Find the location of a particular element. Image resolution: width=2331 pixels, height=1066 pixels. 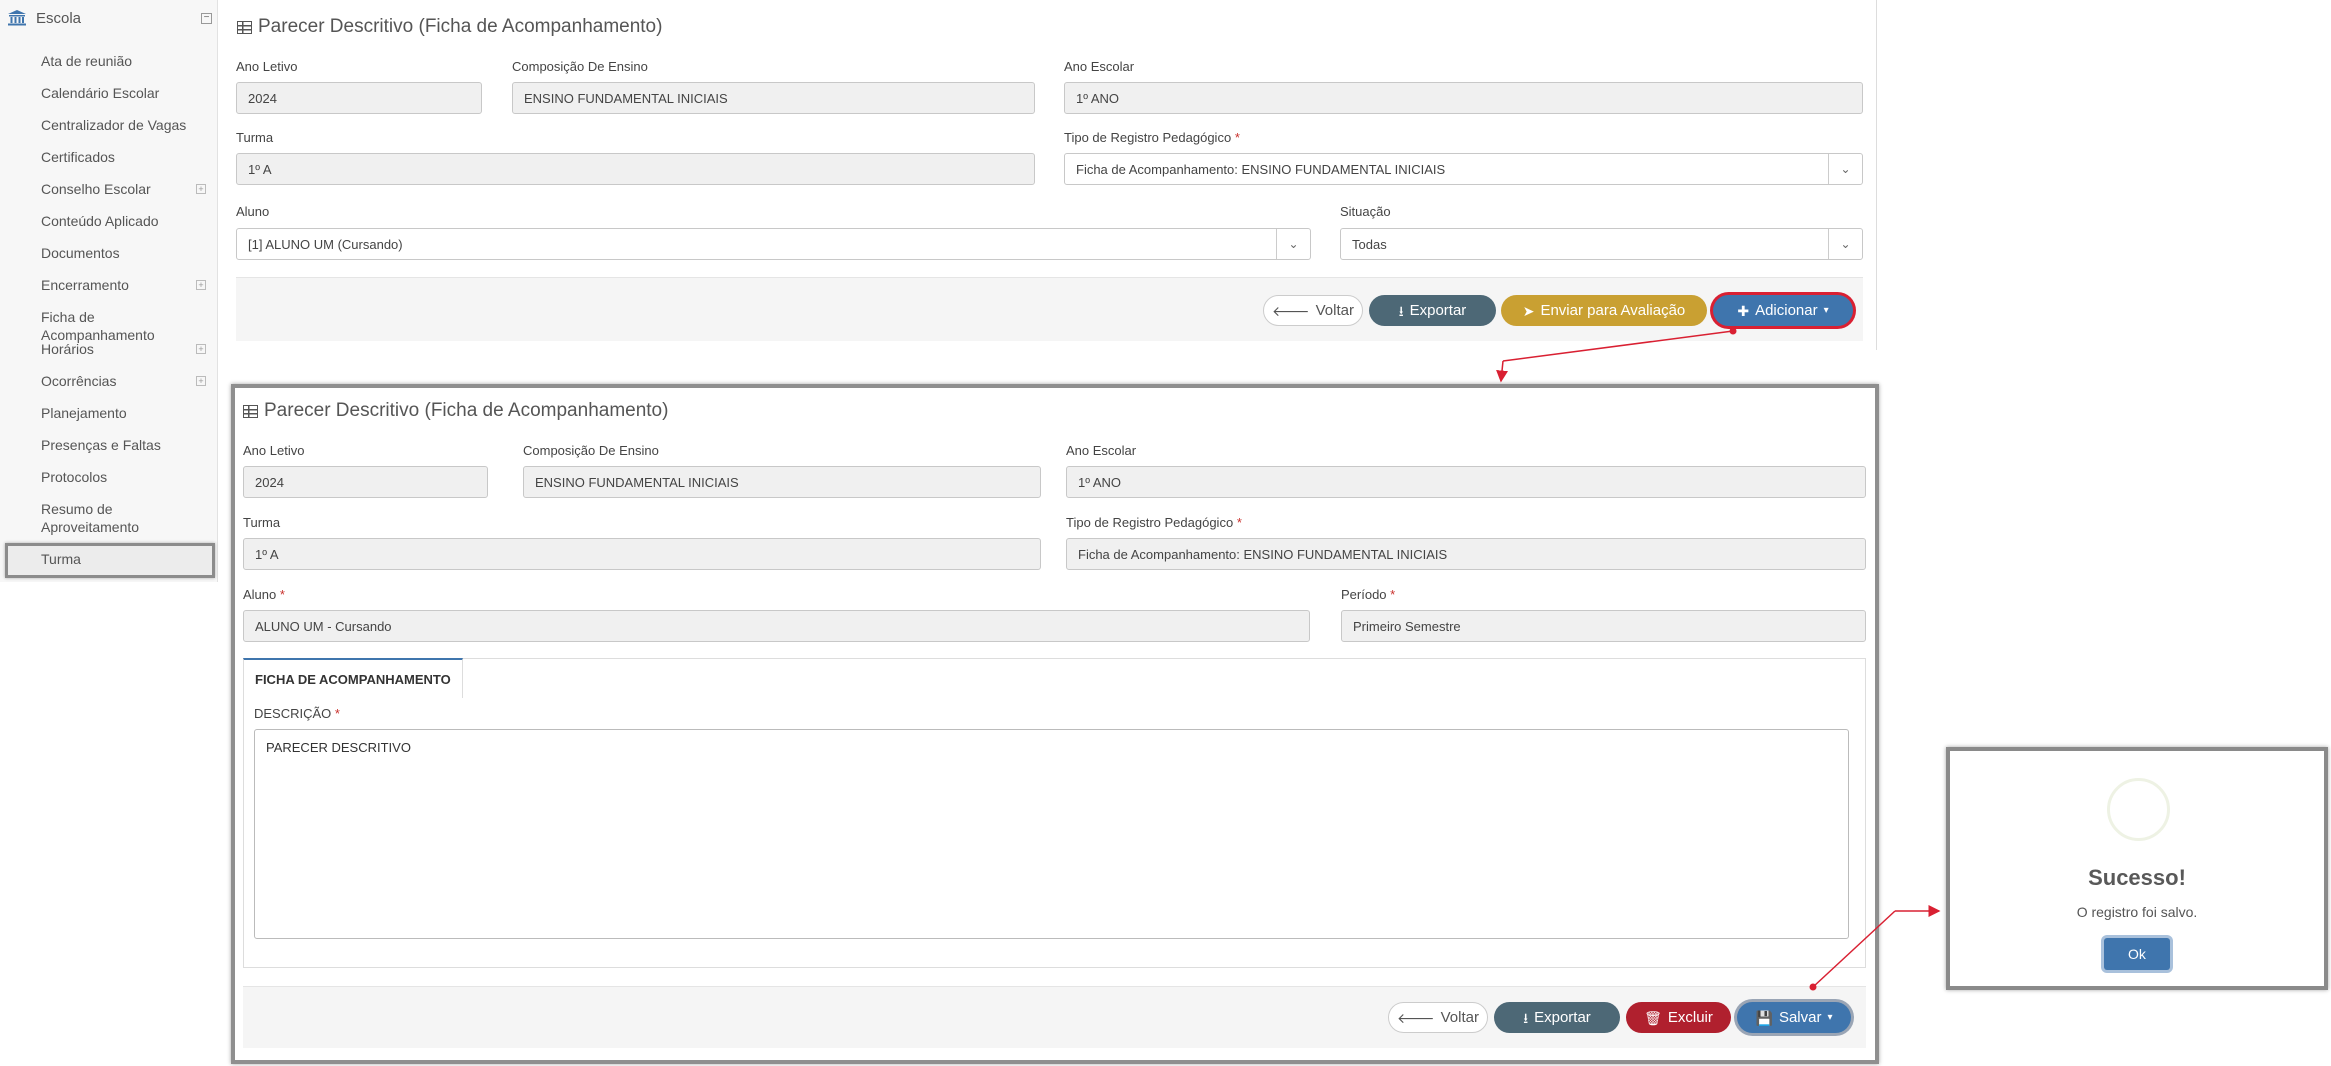

descricao-label: DESCRIÇÃO * is located at coordinates (297, 713).